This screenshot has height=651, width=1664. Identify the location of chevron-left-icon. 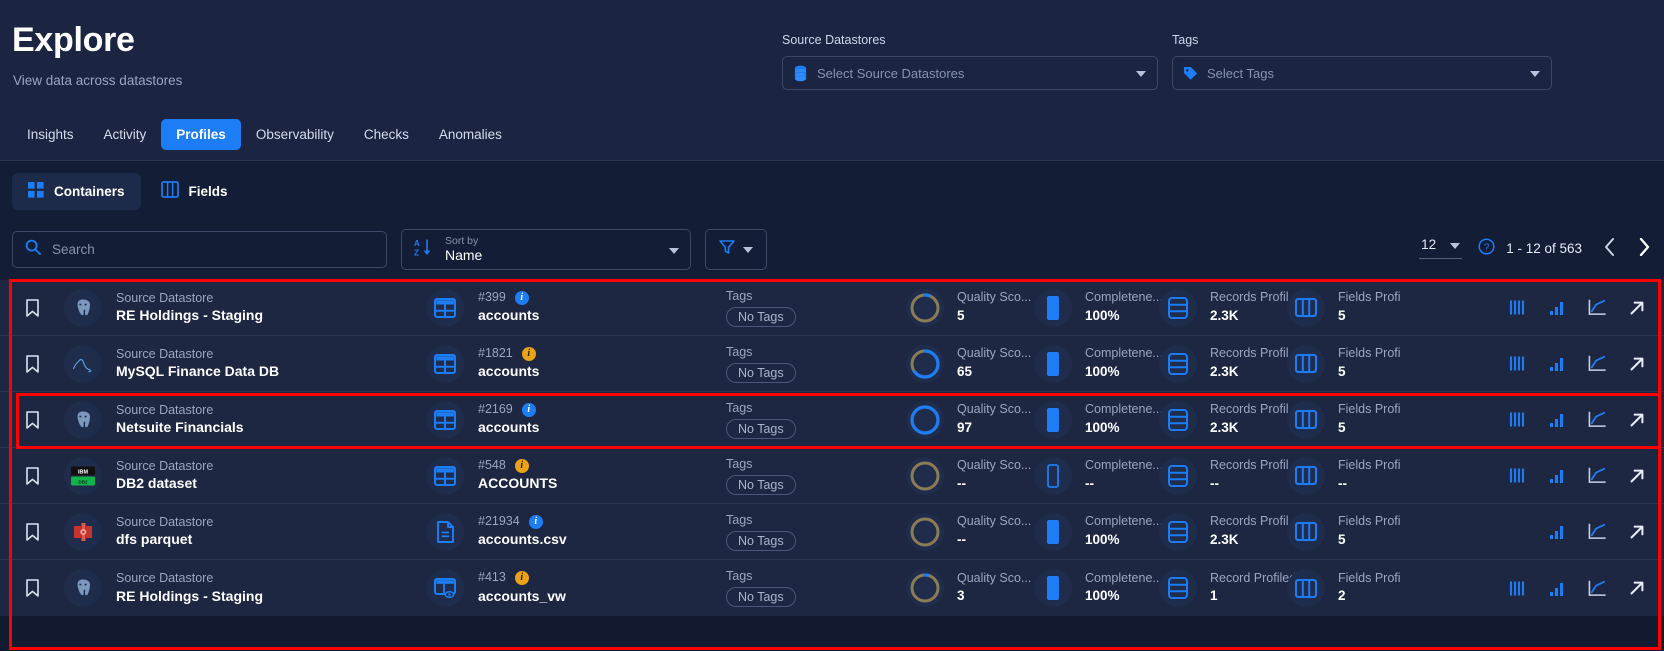
(1610, 248).